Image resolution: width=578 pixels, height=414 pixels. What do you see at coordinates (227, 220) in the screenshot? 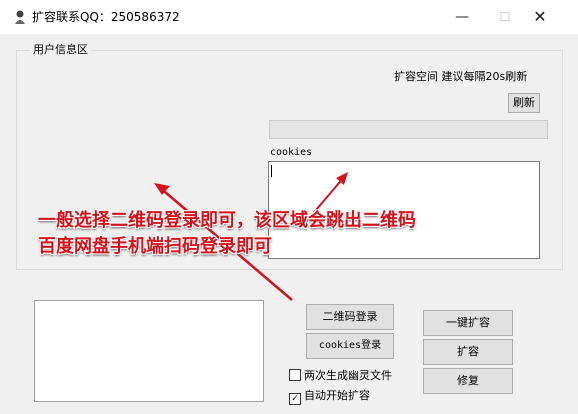
I see `annotation-line-1: 一般选择二维码登录即可，该区域会跳出二维码` at bounding box center [227, 220].